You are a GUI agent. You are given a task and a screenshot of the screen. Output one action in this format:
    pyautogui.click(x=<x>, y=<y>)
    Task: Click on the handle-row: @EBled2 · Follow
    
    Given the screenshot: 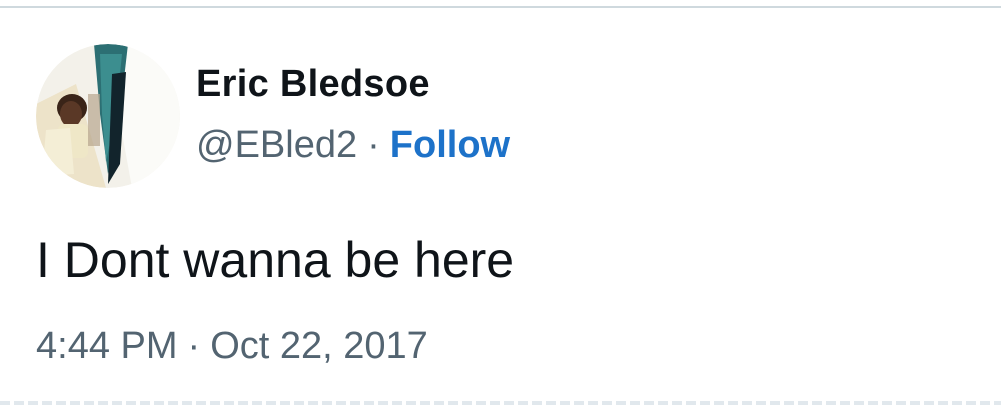 What is the action you would take?
    pyautogui.click(x=353, y=145)
    